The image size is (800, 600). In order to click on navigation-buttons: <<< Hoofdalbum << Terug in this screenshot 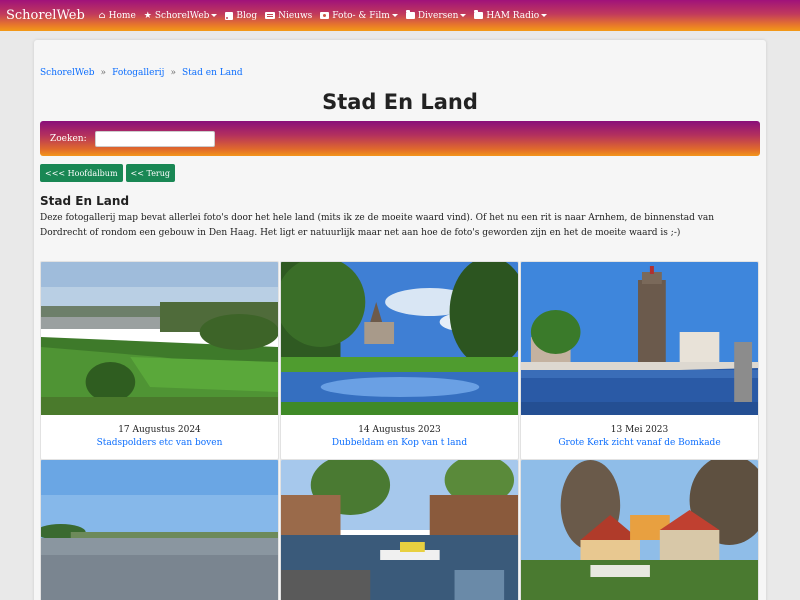, I will do `click(108, 173)`.